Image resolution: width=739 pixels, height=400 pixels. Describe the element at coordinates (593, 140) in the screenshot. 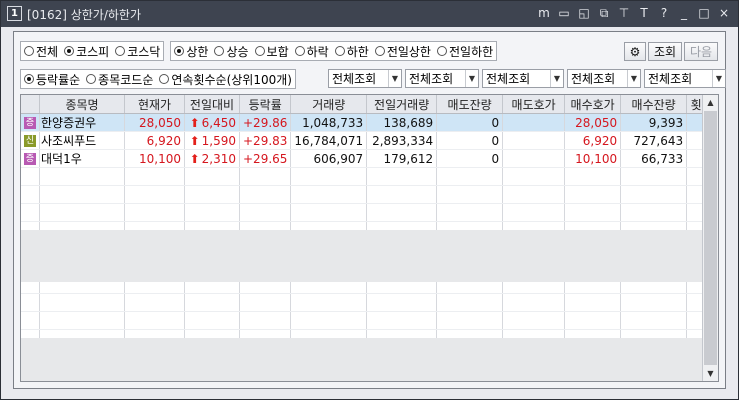

I see `cell-bid-price: 6,920` at that location.